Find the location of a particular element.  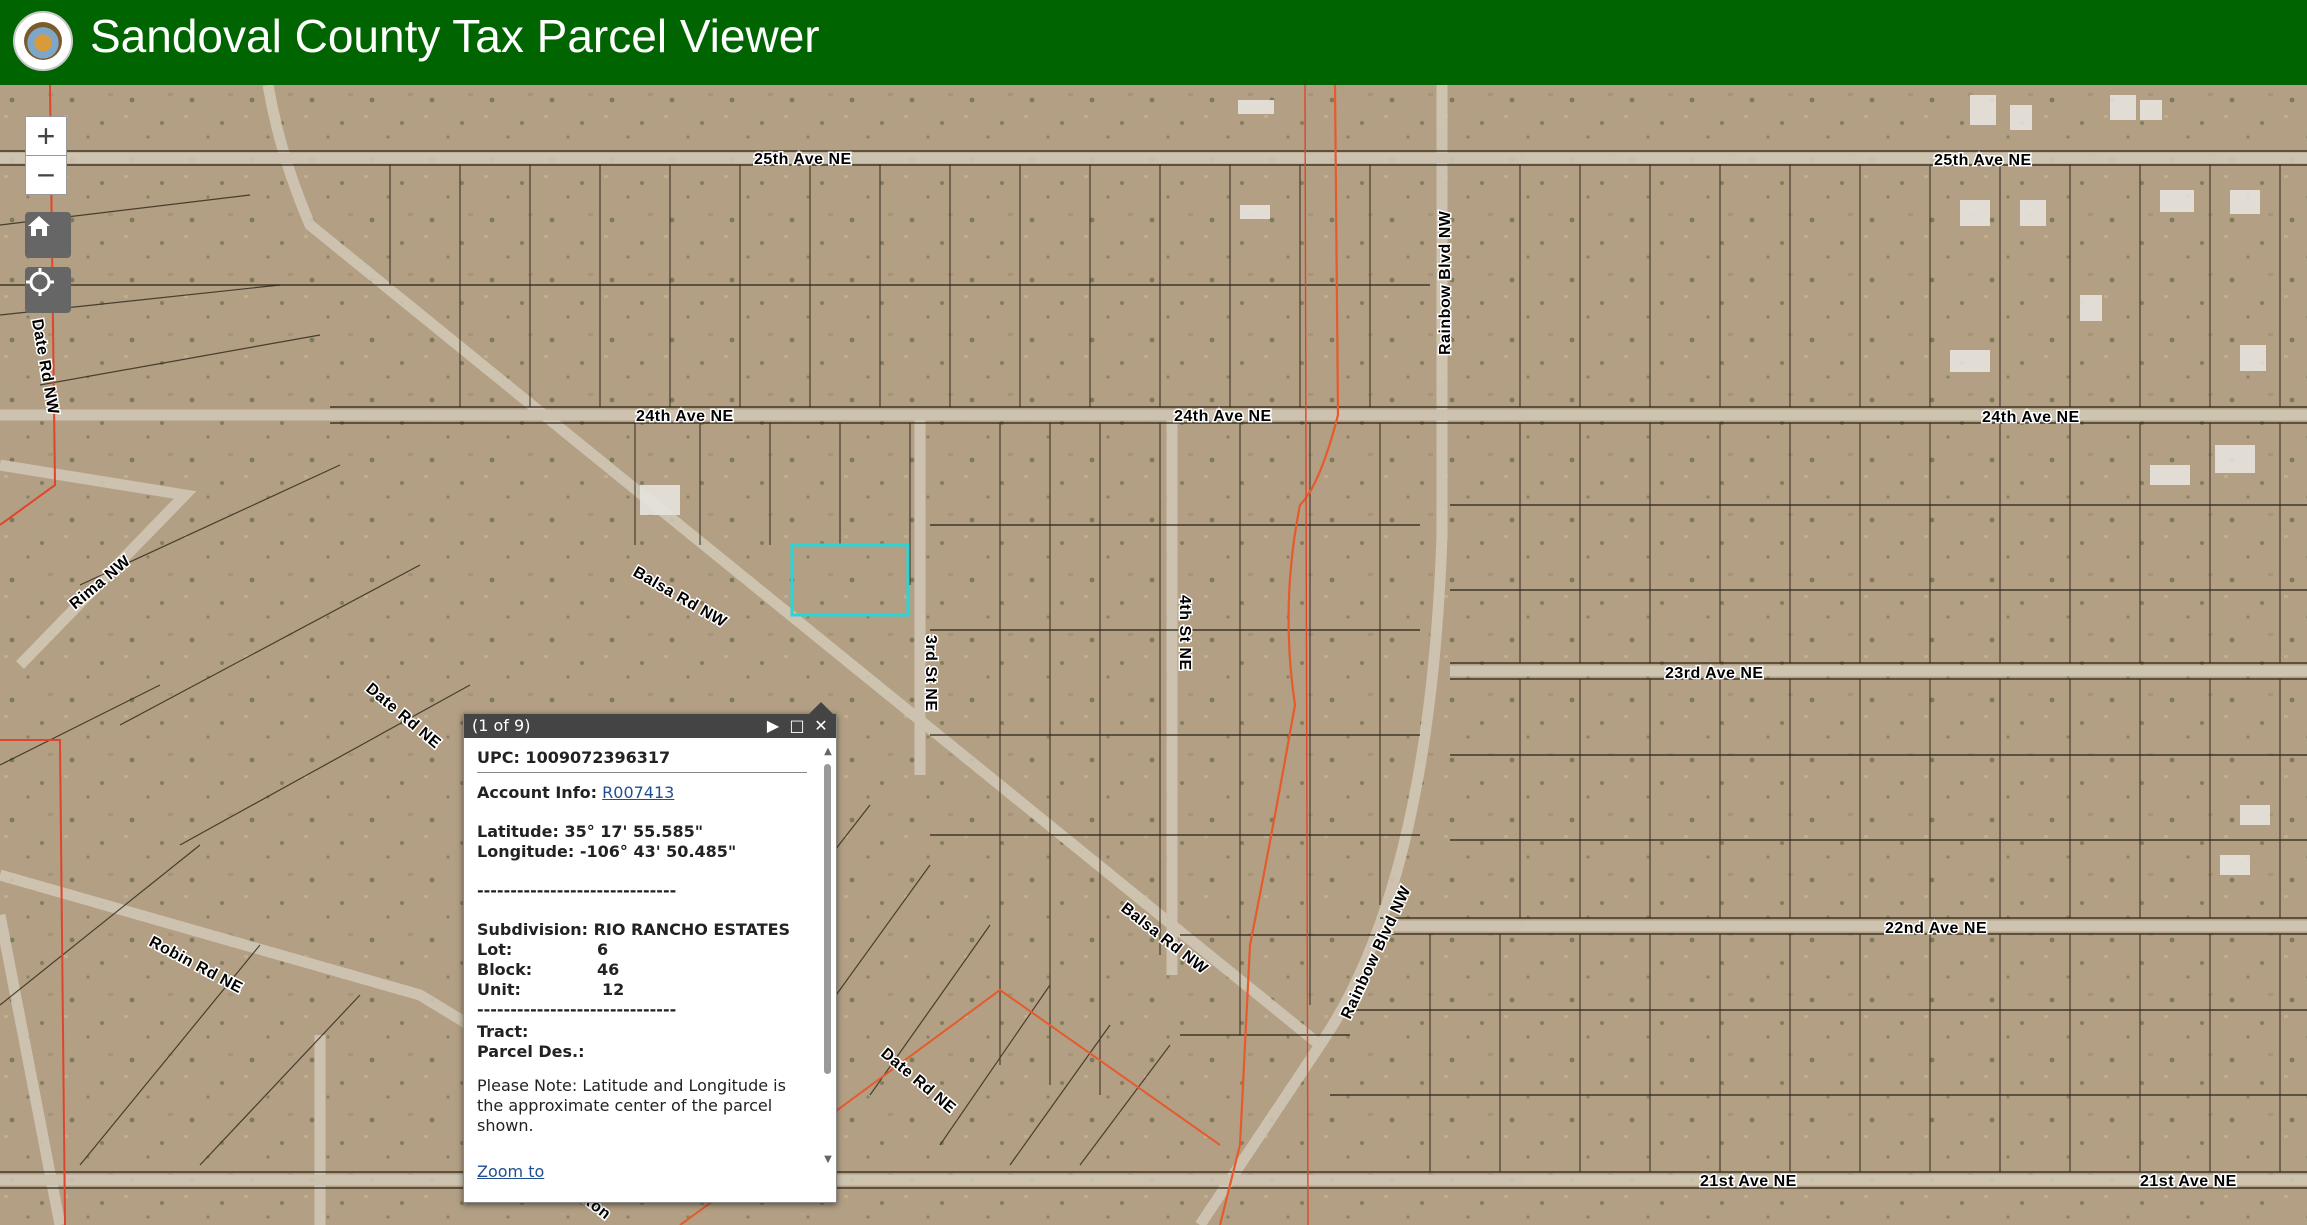

block-value: 46 is located at coordinates (608, 969).